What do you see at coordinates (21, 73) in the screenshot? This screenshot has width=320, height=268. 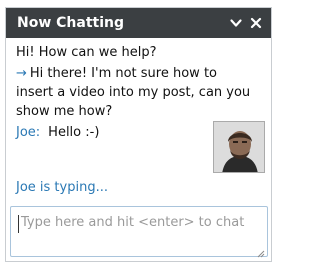 I see `arrow-right-icon: →` at bounding box center [21, 73].